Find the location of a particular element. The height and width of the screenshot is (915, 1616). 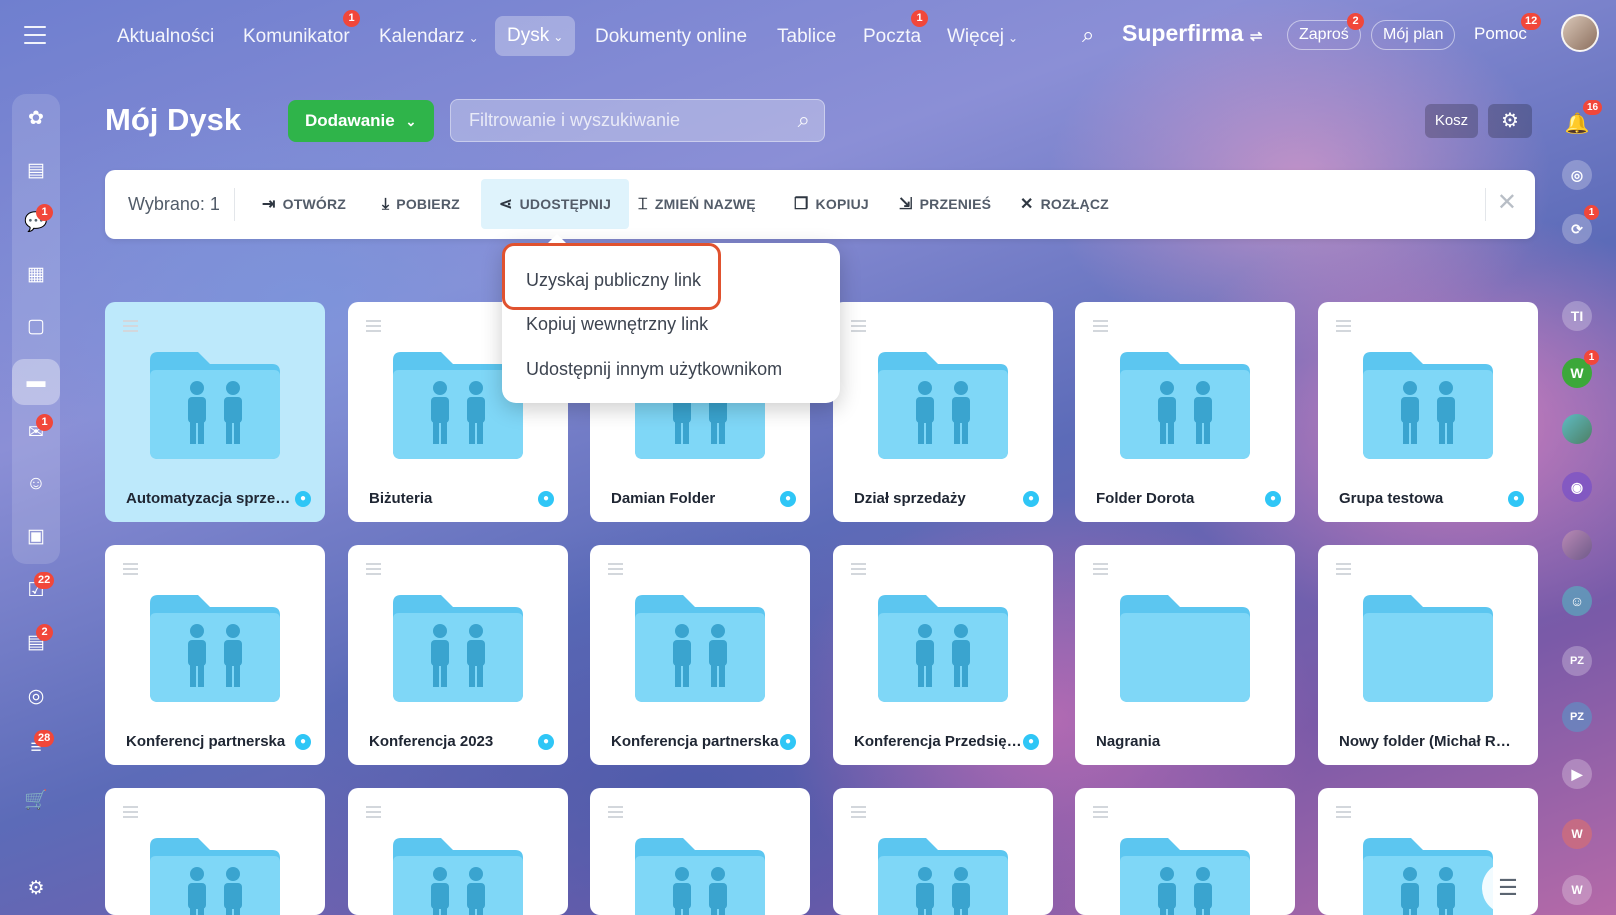

folder-card: Folder Dorota ● is located at coordinates (1185, 412).